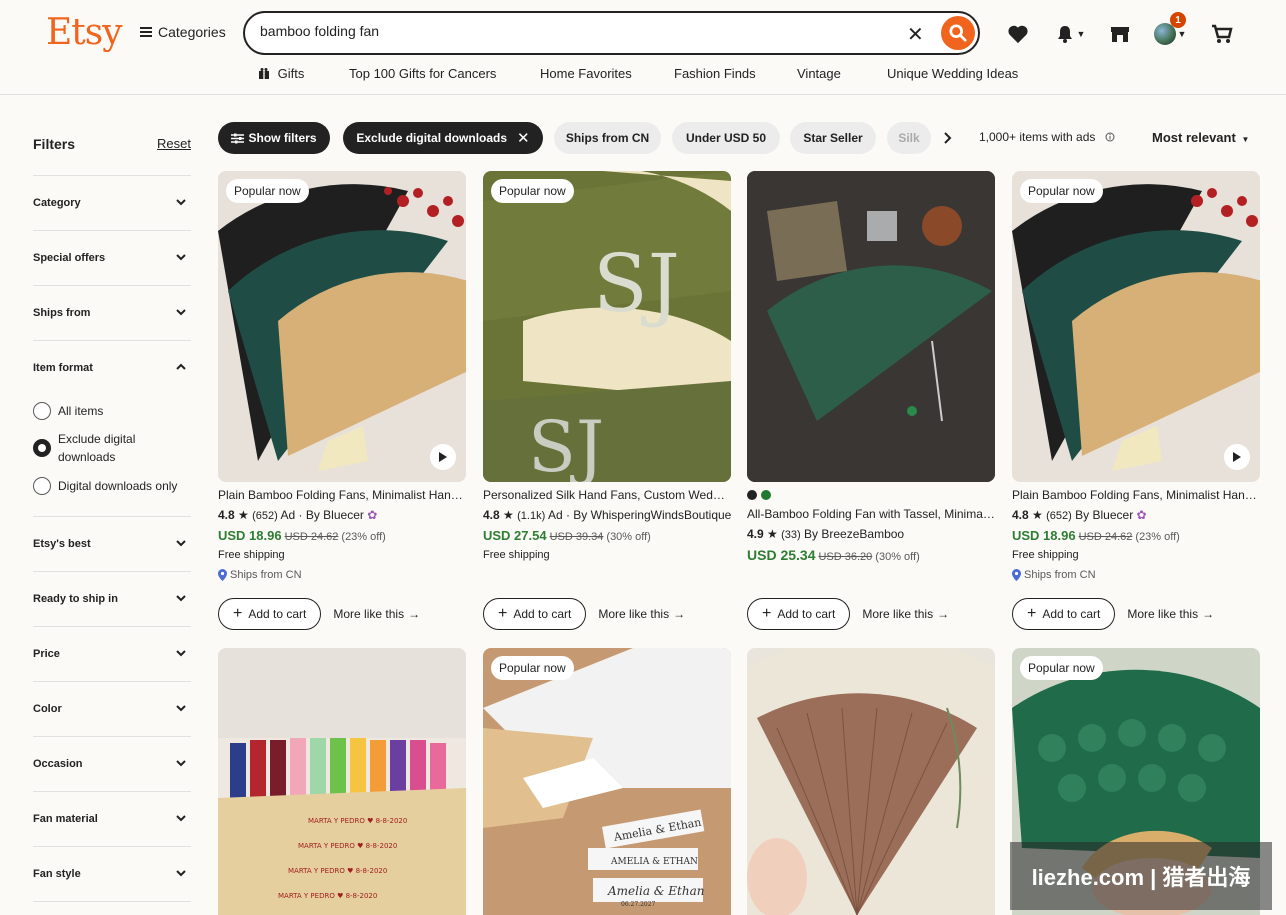 This screenshot has height=915, width=1286. What do you see at coordinates (854, 534) in the screenshot?
I see `seller-name: By BreezeBamboo` at bounding box center [854, 534].